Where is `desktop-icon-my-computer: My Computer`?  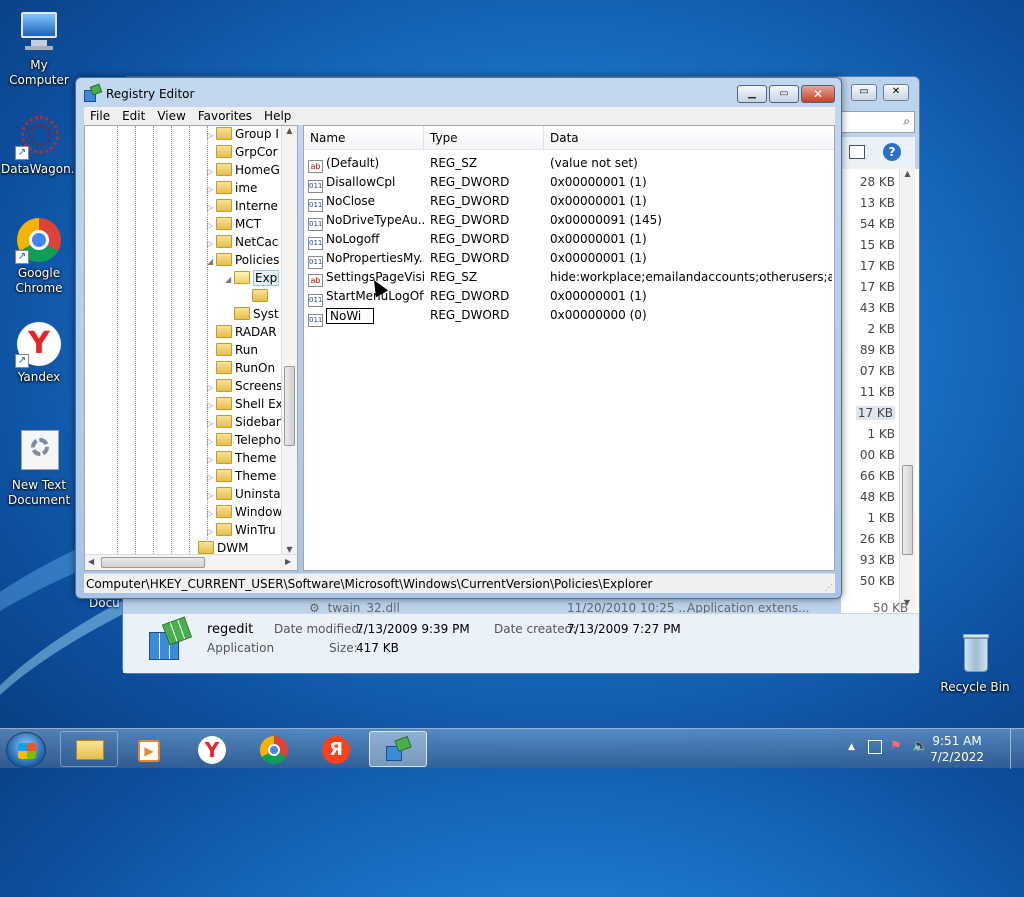
desktop-icon-my-computer: My Computer is located at coordinates (39, 48).